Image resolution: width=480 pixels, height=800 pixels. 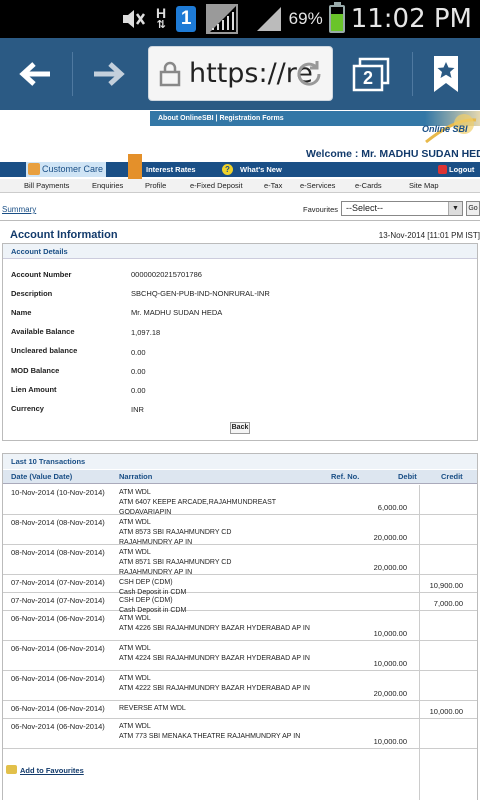 What do you see at coordinates (371, 74) in the screenshot?
I see `tabs-button: 2` at bounding box center [371, 74].